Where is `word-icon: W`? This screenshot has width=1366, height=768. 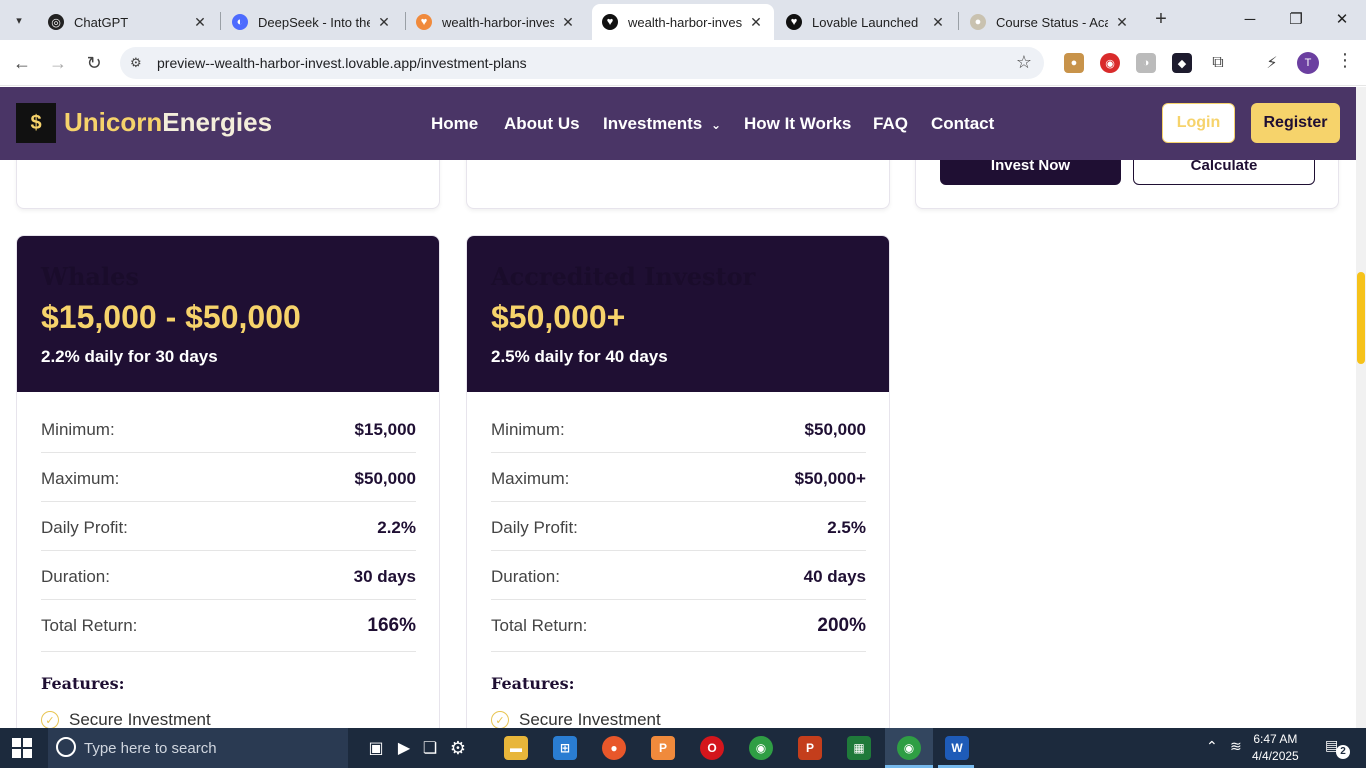 word-icon: W is located at coordinates (957, 748).